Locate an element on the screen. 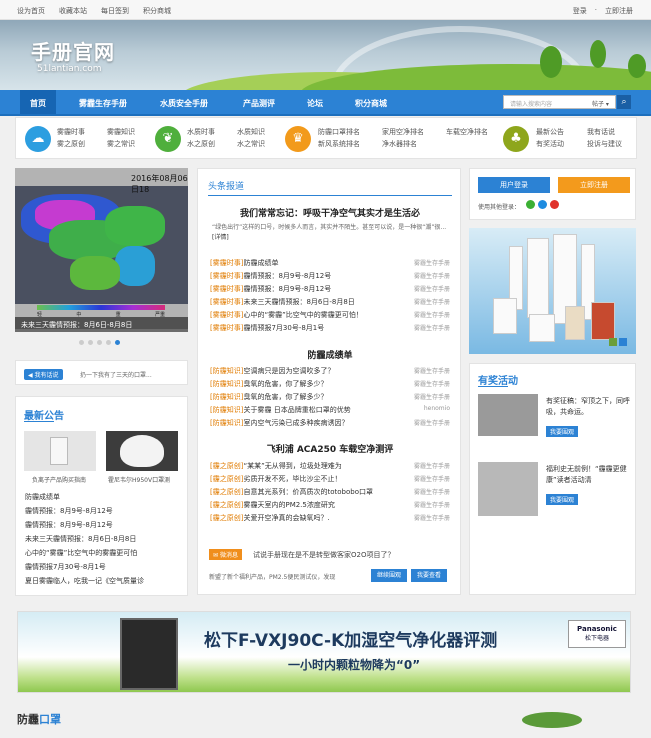 Image resolution: width=651 pixels, height=738 pixels. cat-link: 防霾口罩排名 is located at coordinates (339, 132).